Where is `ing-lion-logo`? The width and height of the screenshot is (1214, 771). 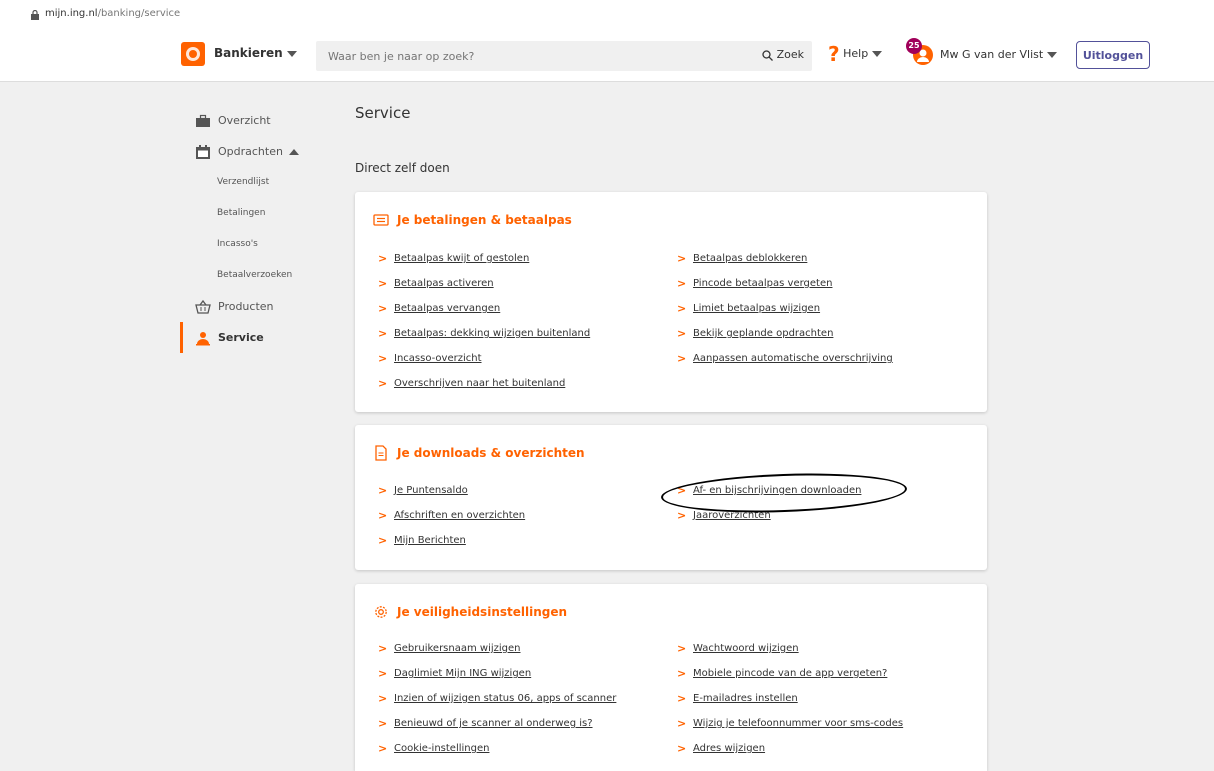
ing-lion-logo is located at coordinates (193, 54).